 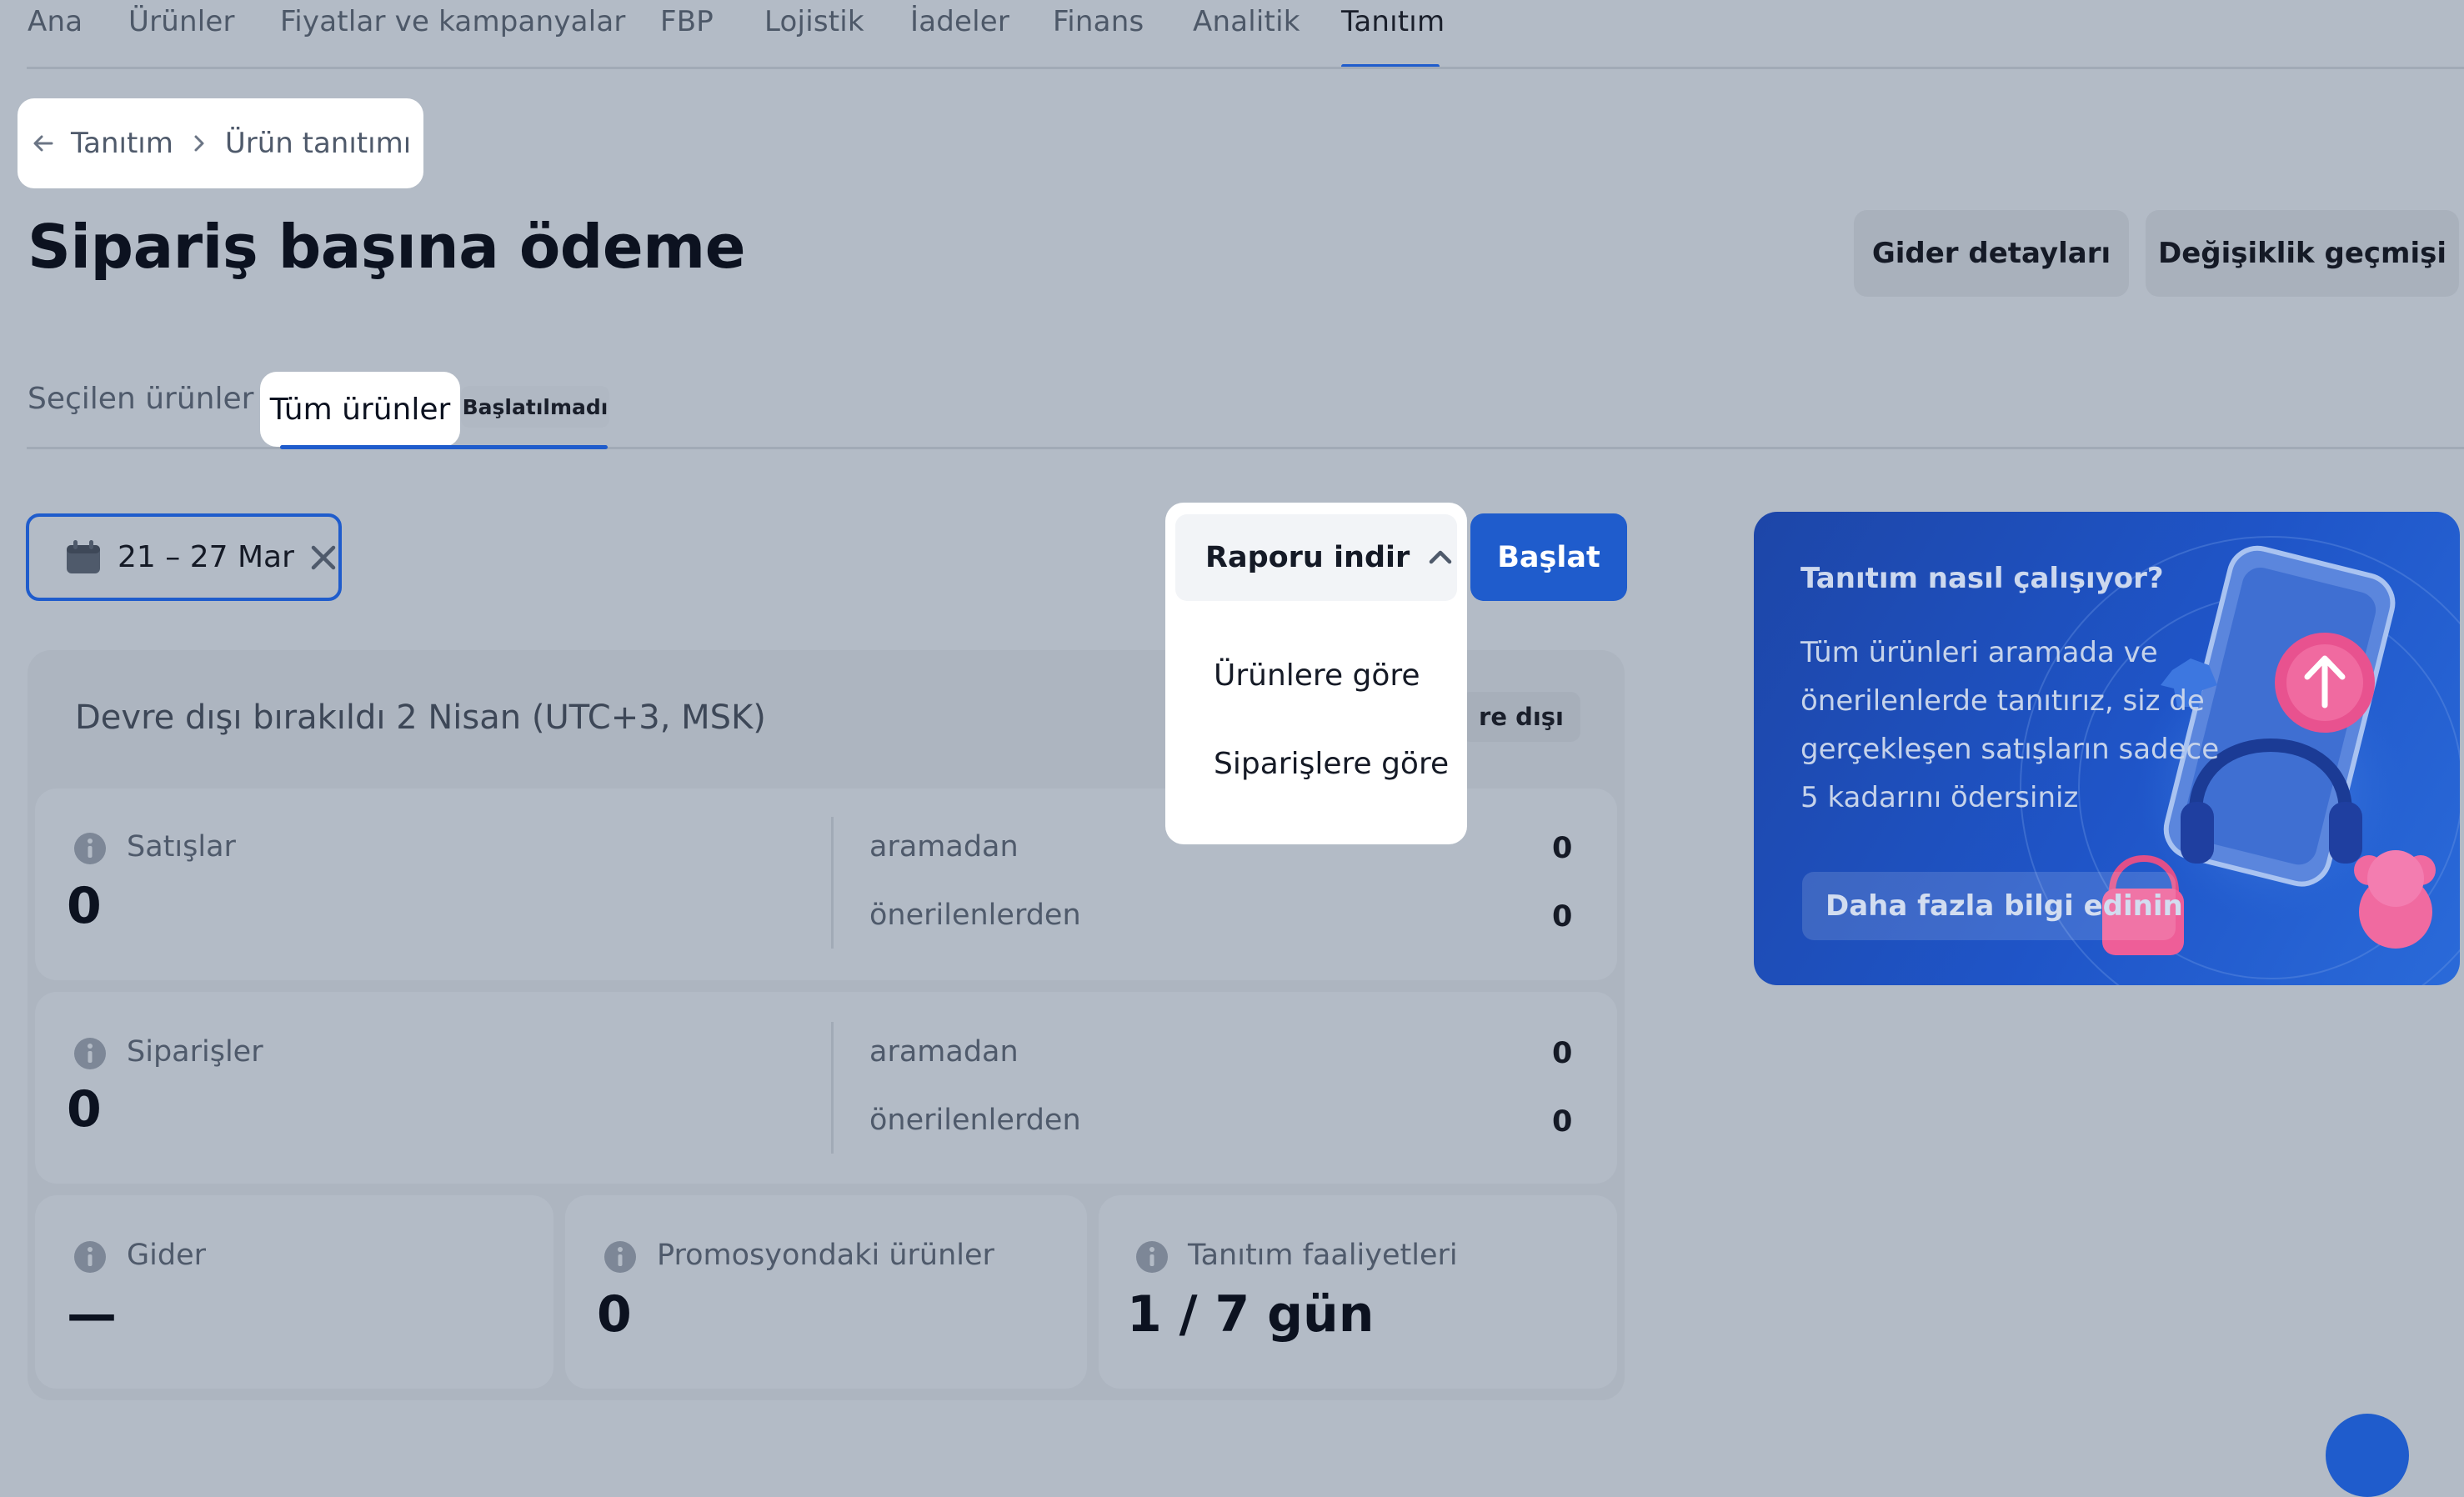 What do you see at coordinates (1562, 917) in the screenshot?
I see `sales-from-recommended-value: 0` at bounding box center [1562, 917].